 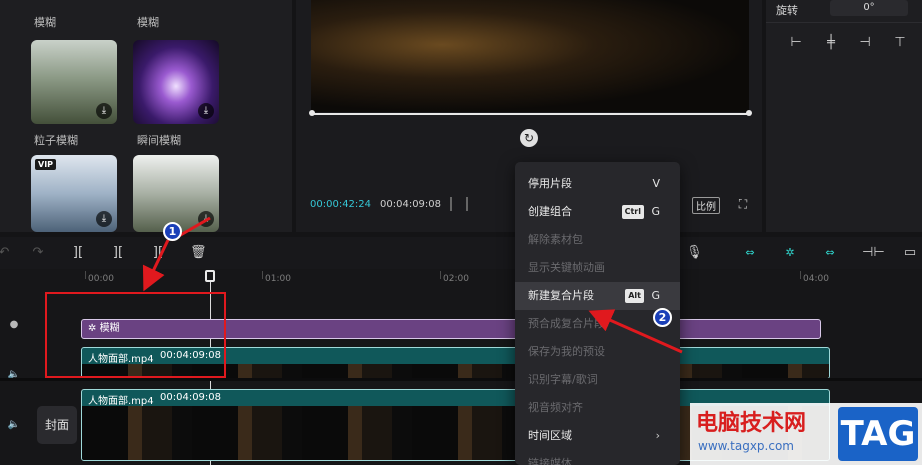 What do you see at coordinates (550, 435) in the screenshot?
I see `menu-item-label: 时间区域` at bounding box center [550, 435].